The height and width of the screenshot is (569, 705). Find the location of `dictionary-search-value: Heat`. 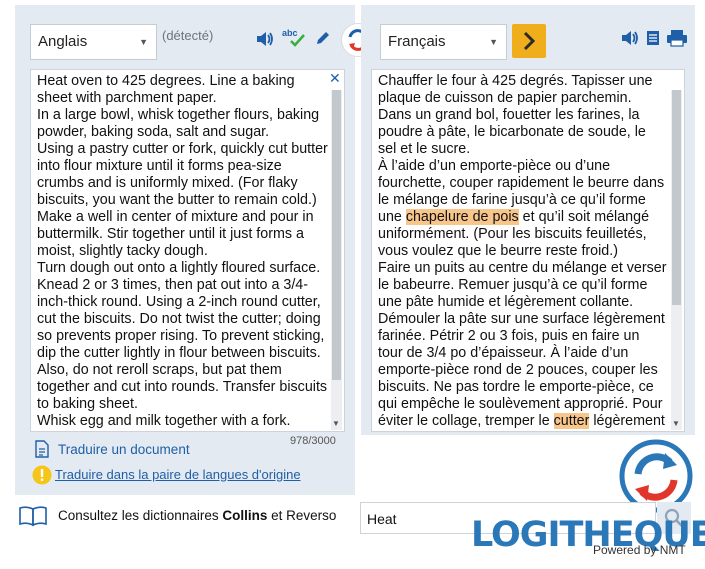

dictionary-search-value: Heat is located at coordinates (382, 519).